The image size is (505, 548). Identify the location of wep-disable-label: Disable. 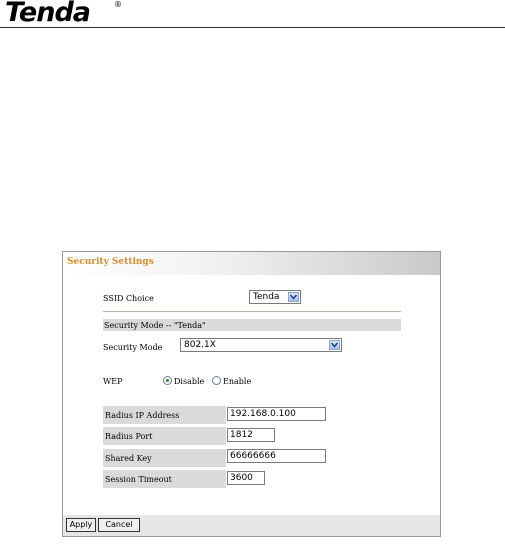
(189, 381).